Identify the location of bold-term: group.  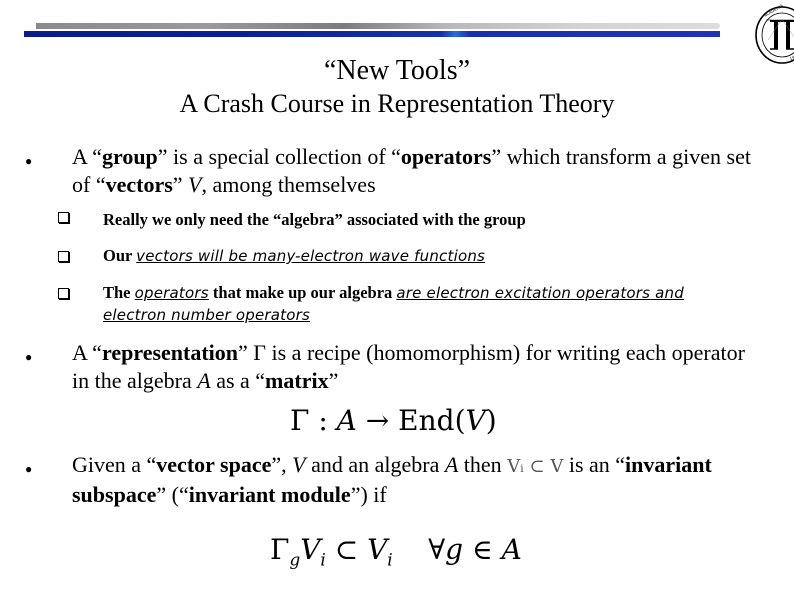
(129, 156).